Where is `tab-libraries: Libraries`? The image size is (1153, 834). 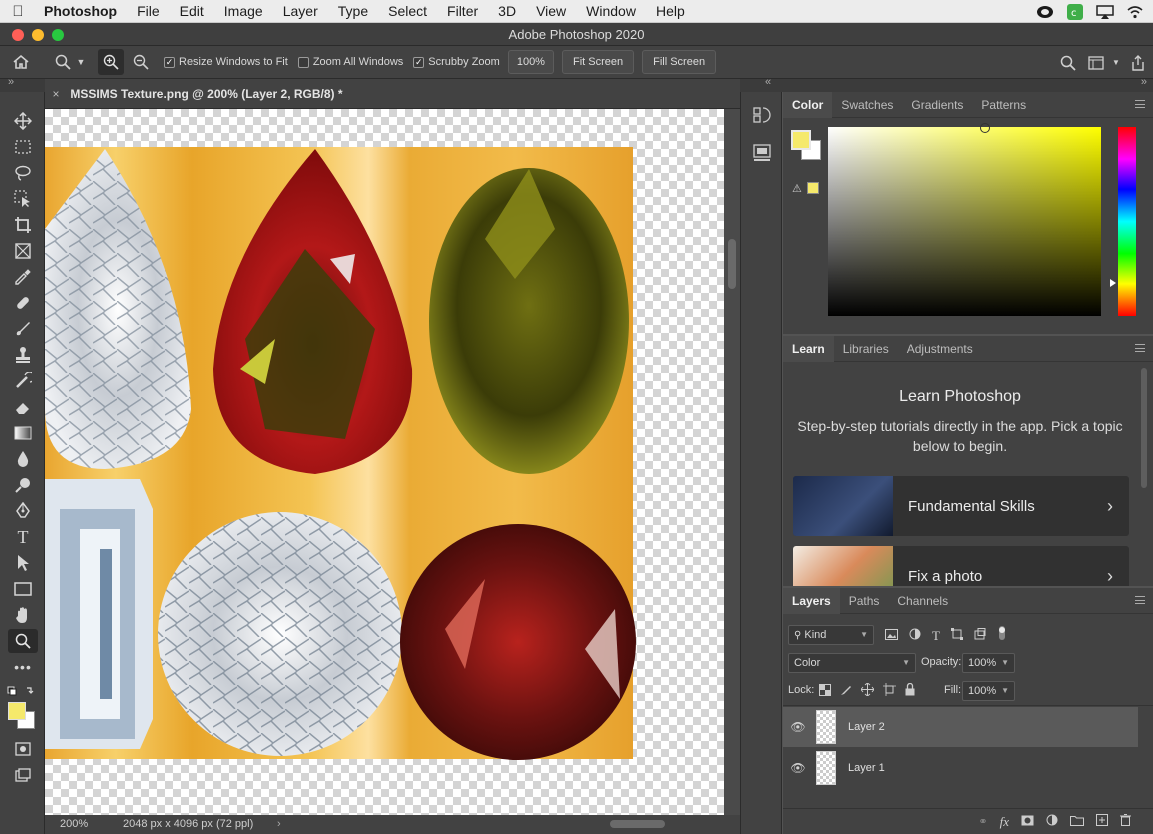
tab-libraries: Libraries is located at coordinates (866, 349).